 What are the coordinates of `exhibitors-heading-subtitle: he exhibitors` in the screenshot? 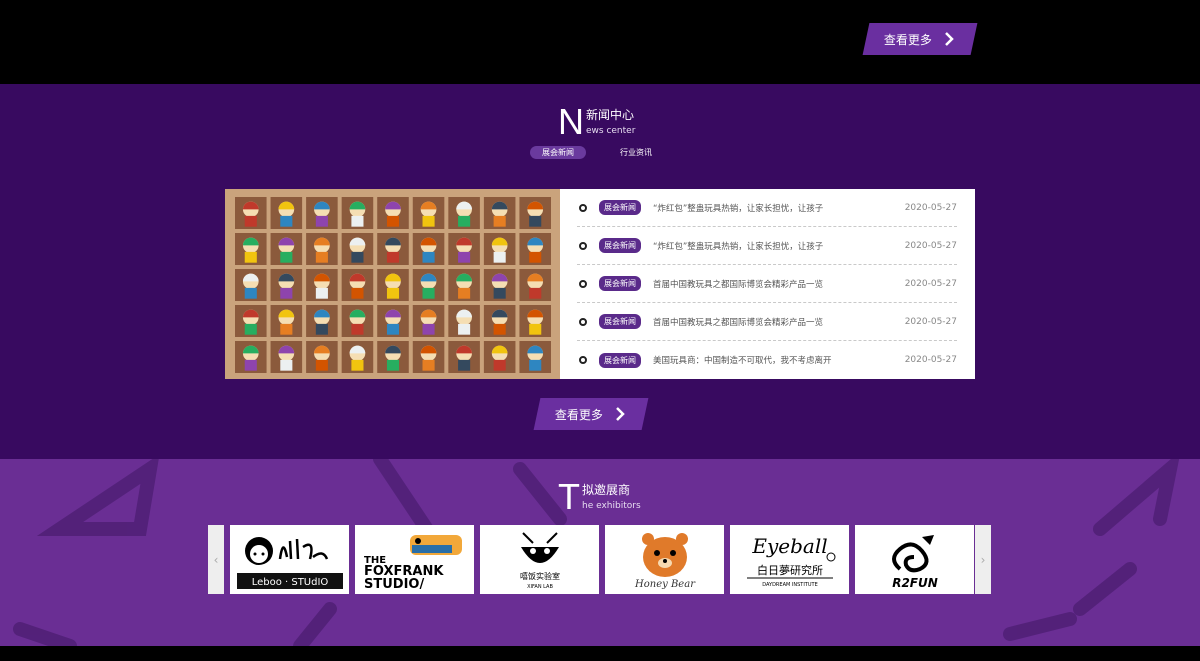 It's located at (611, 506).